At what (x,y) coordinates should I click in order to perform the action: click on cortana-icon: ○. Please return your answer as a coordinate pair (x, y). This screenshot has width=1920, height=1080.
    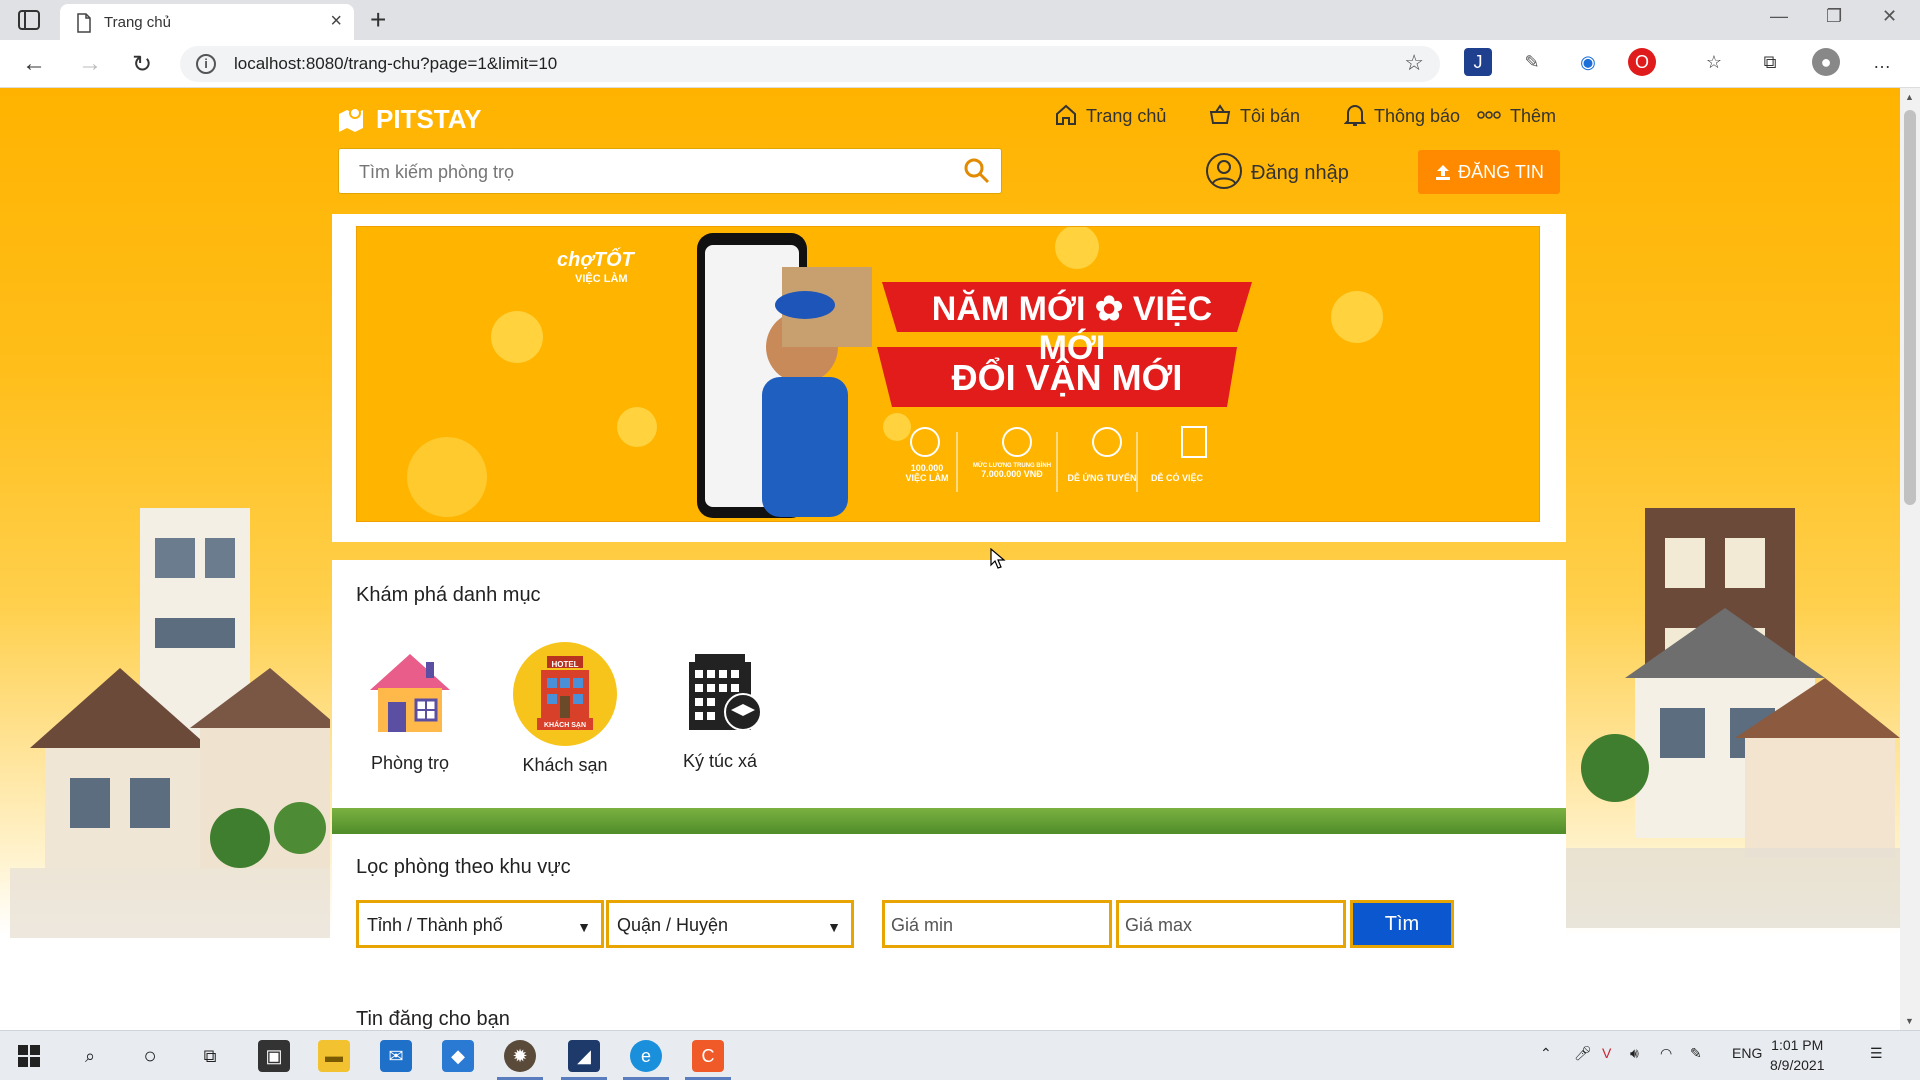
    Looking at the image, I should click on (150, 1056).